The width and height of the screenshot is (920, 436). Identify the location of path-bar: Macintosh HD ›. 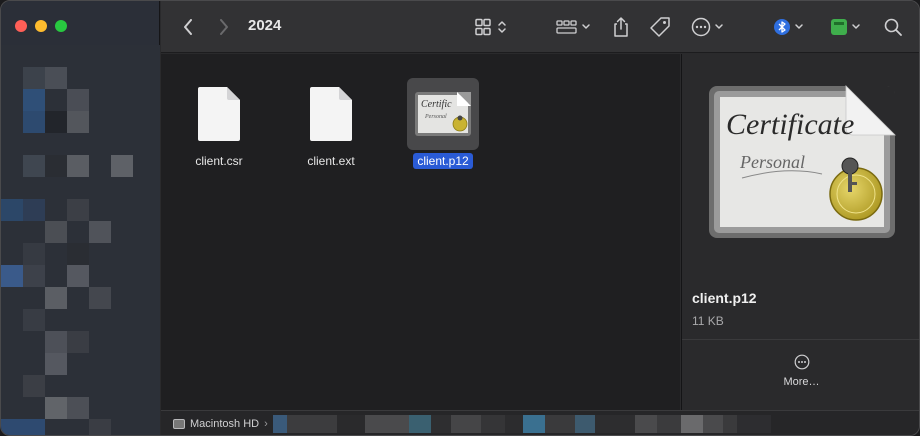
(540, 422).